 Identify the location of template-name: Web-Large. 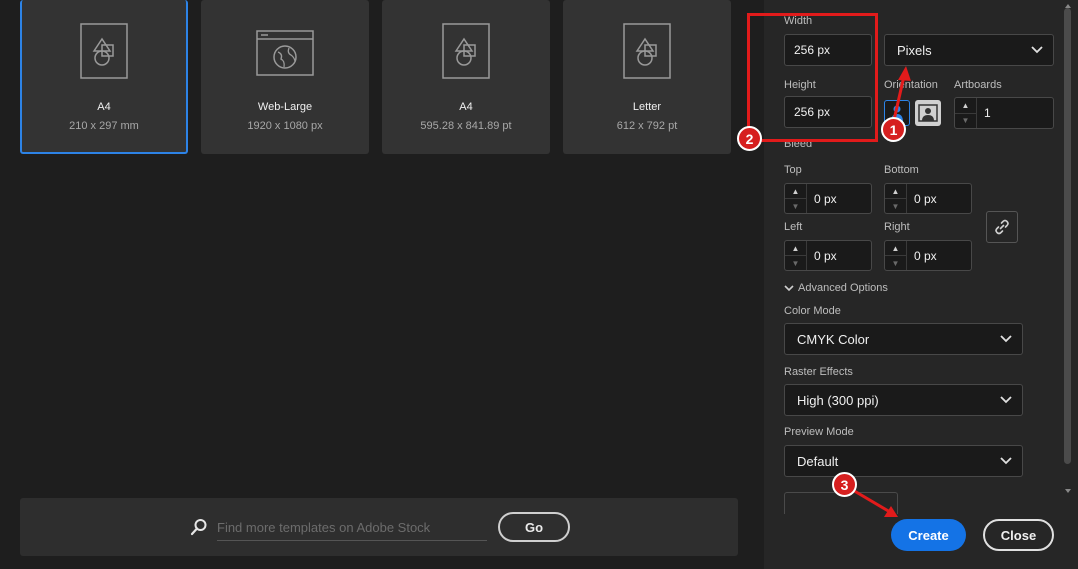
(285, 107).